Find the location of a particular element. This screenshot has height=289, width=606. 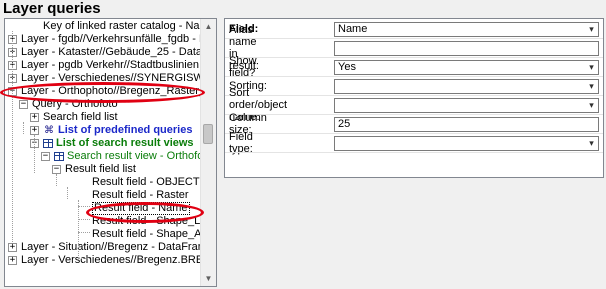

tree-node: Result field - Name is located at coordinates (141, 208).